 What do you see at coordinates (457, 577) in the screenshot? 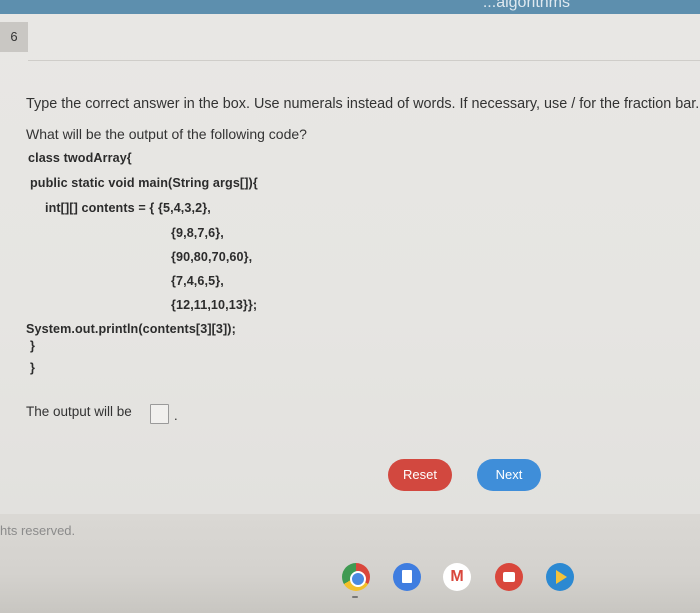
I see `gmail-icon: M` at bounding box center [457, 577].